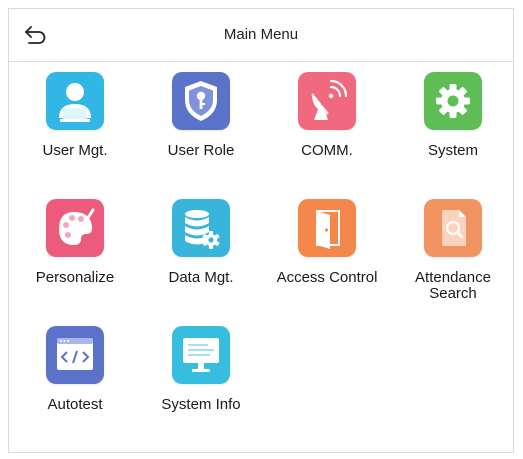  Describe the element at coordinates (453, 228) in the screenshot. I see `document-search-icon` at that location.